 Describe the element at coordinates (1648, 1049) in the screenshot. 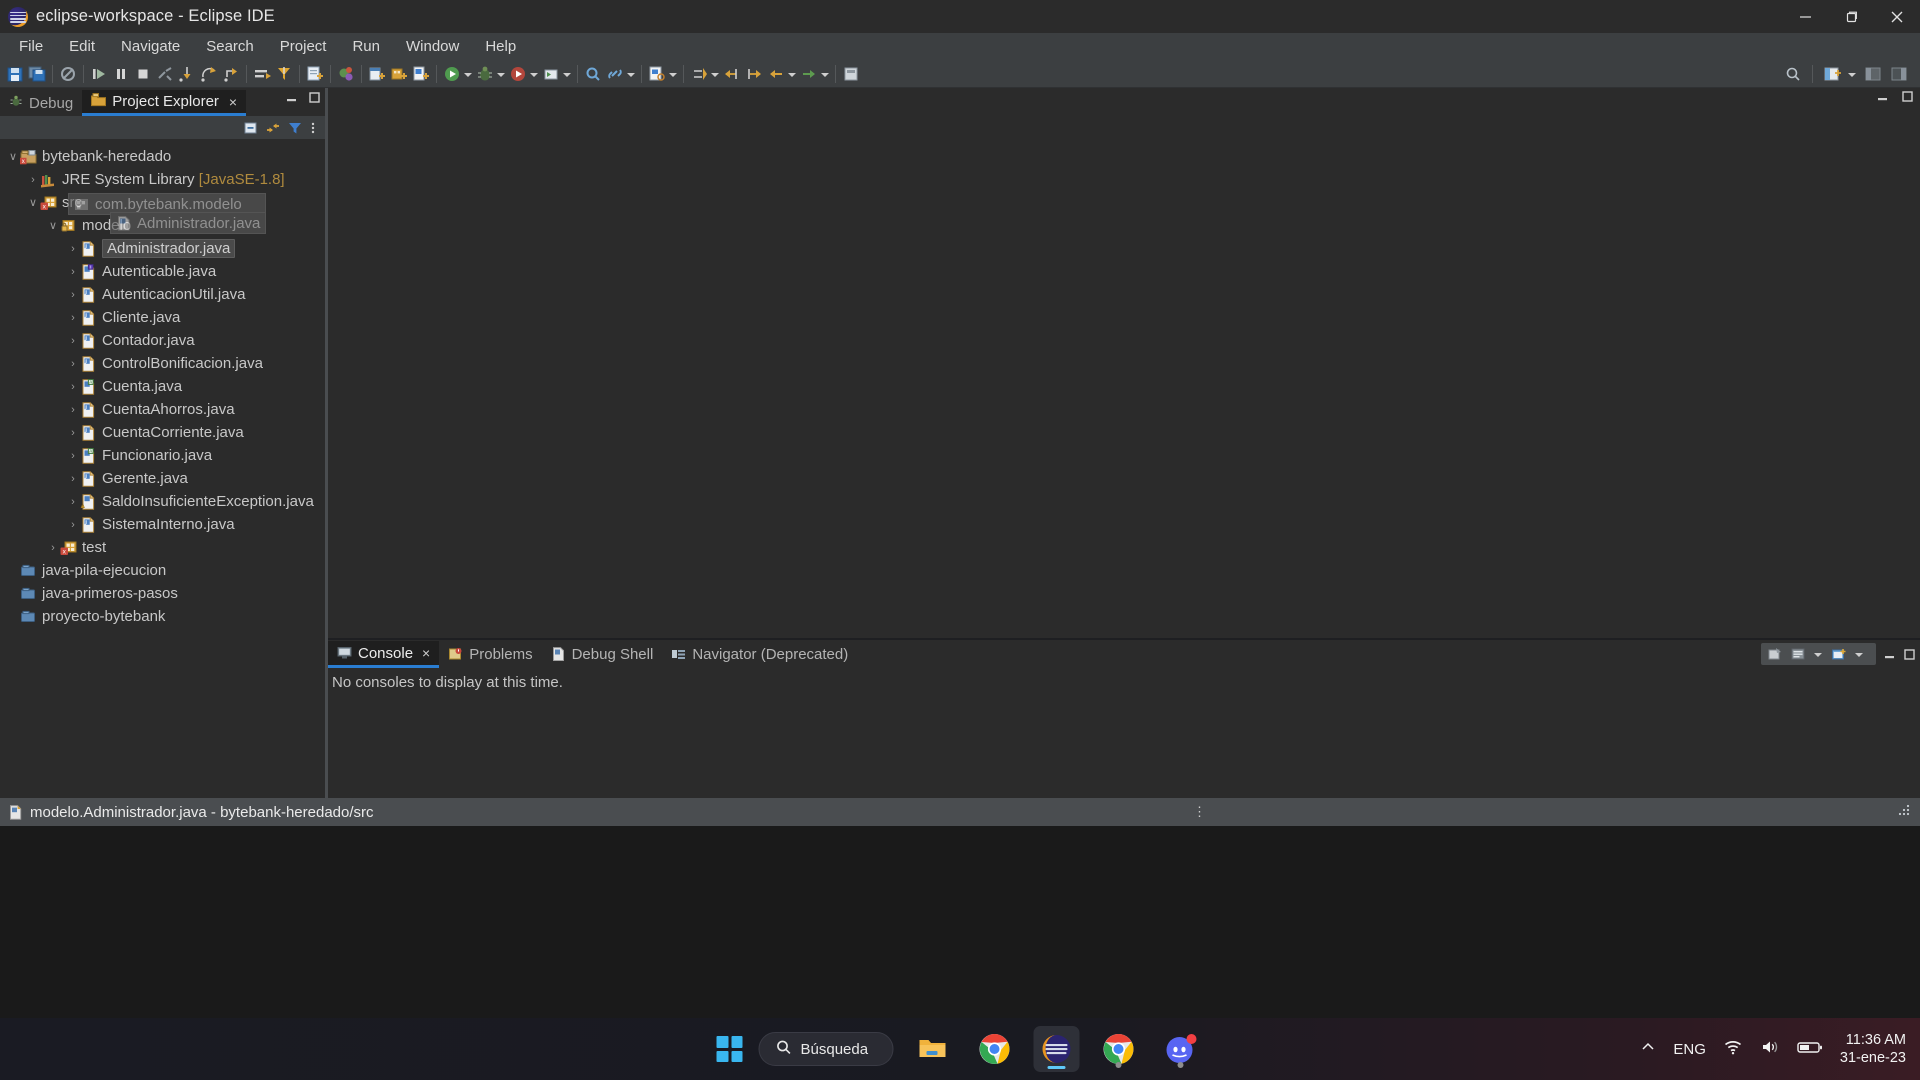

I see `show-hidden-icons-icon` at that location.